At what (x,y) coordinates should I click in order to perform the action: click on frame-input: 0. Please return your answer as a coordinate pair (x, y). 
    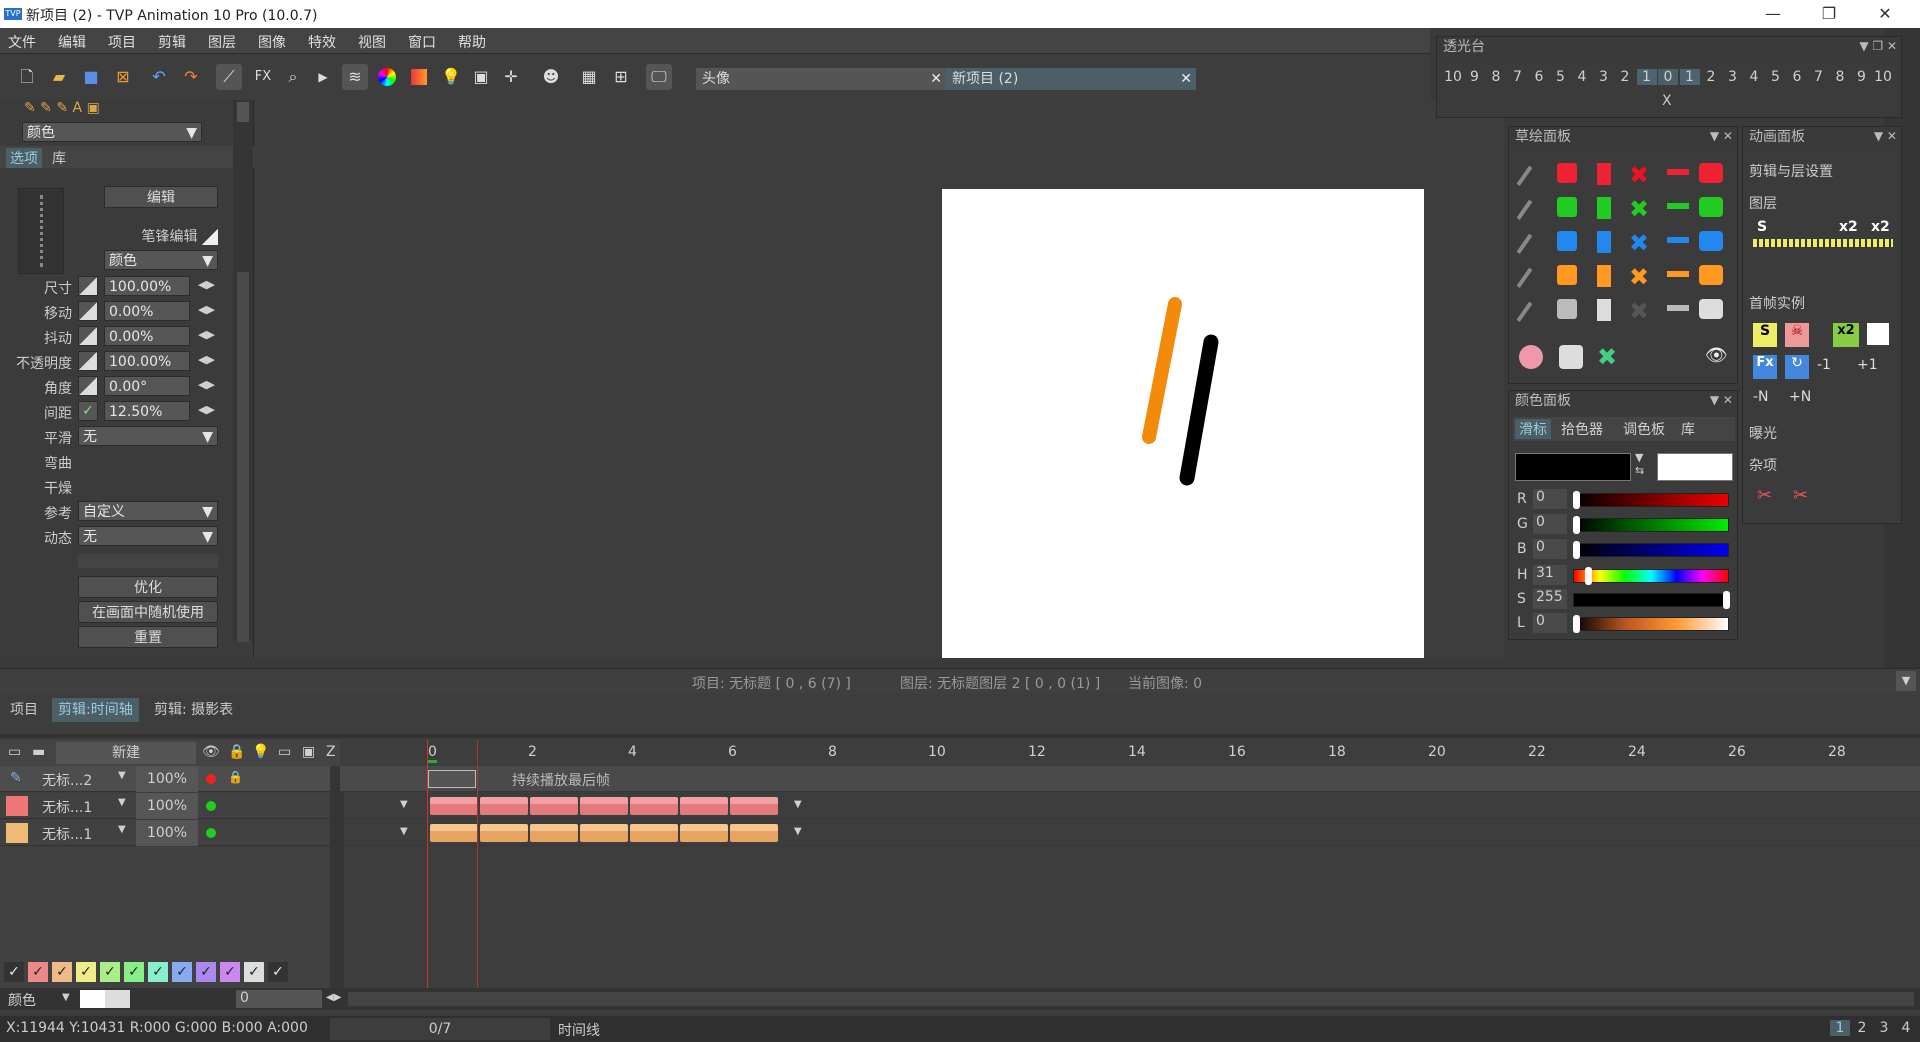
    Looking at the image, I should click on (279, 999).